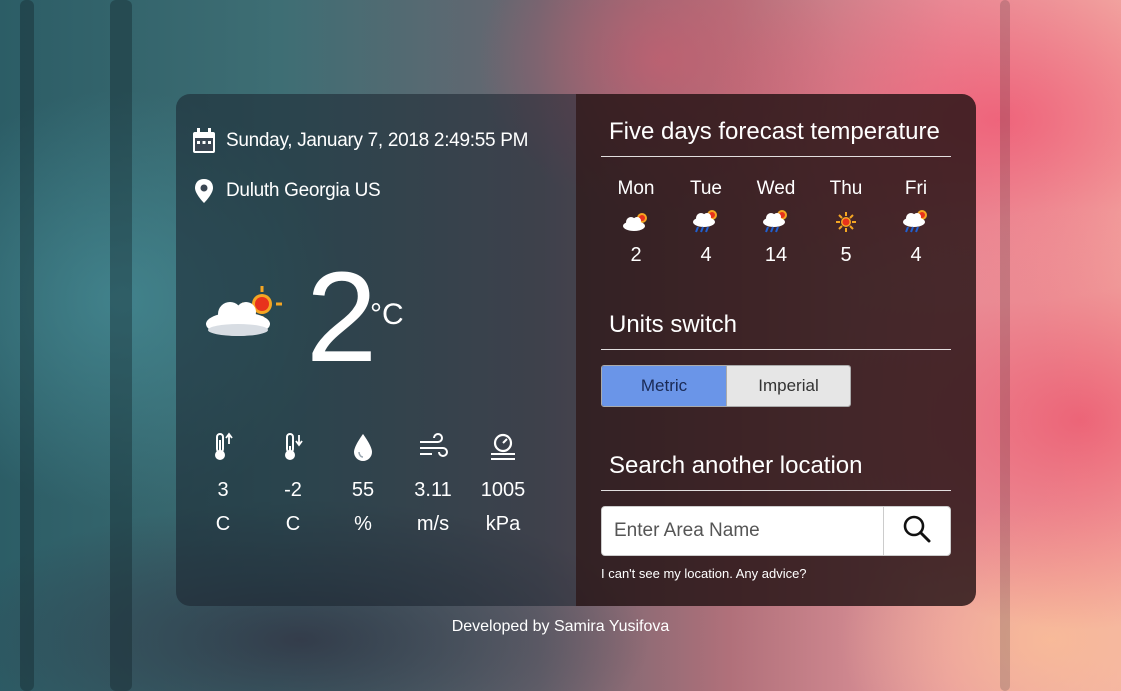 This screenshot has width=1121, height=691. What do you see at coordinates (293, 490) in the screenshot?
I see `stat-value: -2` at bounding box center [293, 490].